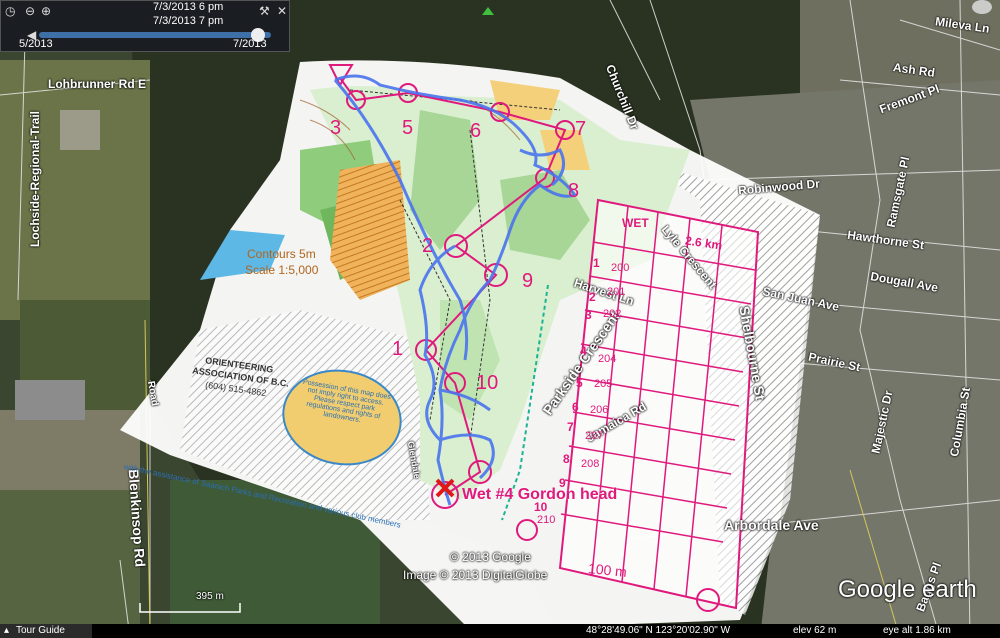  Describe the element at coordinates (592, 297) in the screenshot. I see `card-number: 2` at that location.